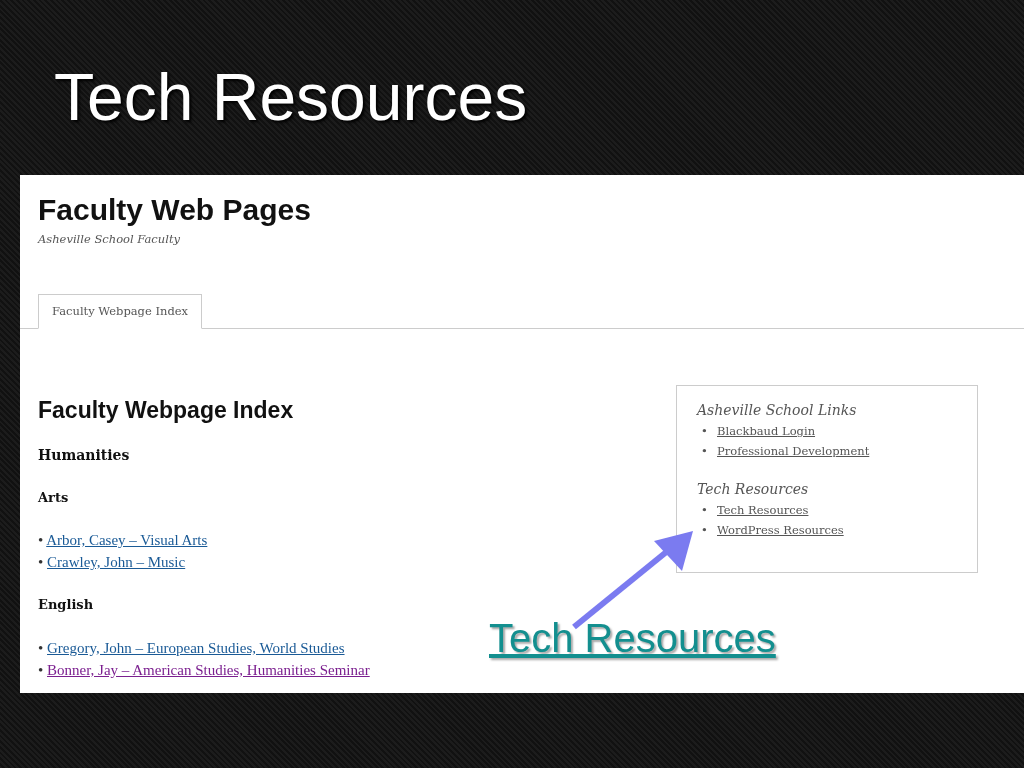 This screenshot has width=1024, height=768. What do you see at coordinates (174, 209) in the screenshot?
I see `site-title: Faculty Web Pages` at bounding box center [174, 209].